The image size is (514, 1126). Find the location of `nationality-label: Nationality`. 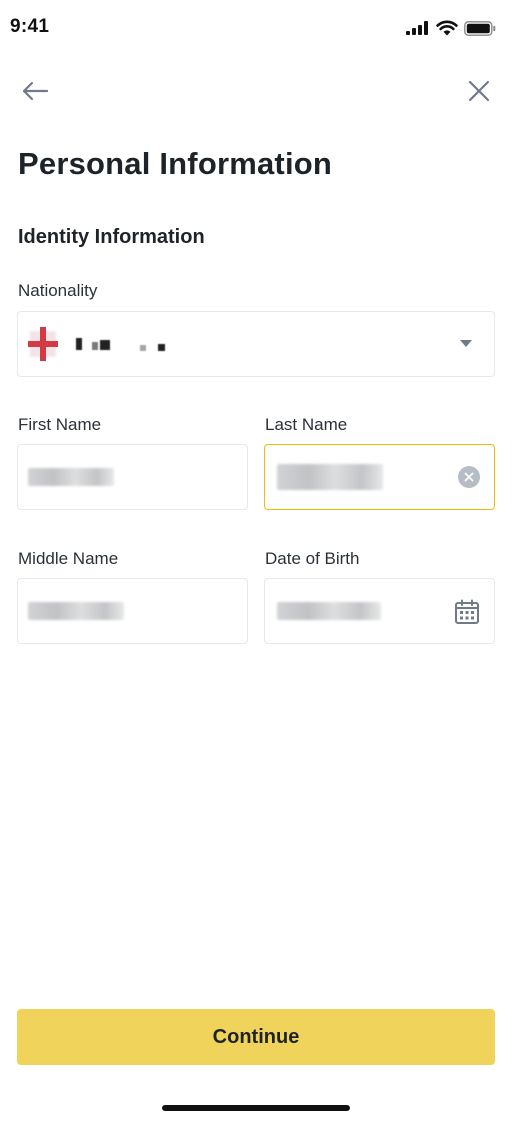

nationality-label: Nationality is located at coordinates (58, 290).